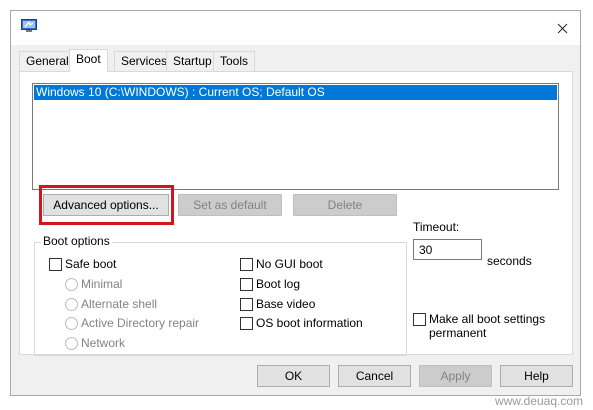 Image resolution: width=593 pixels, height=410 pixels. What do you see at coordinates (289, 264) in the screenshot?
I see `no-gui-boot-label: No GUI boot` at bounding box center [289, 264].